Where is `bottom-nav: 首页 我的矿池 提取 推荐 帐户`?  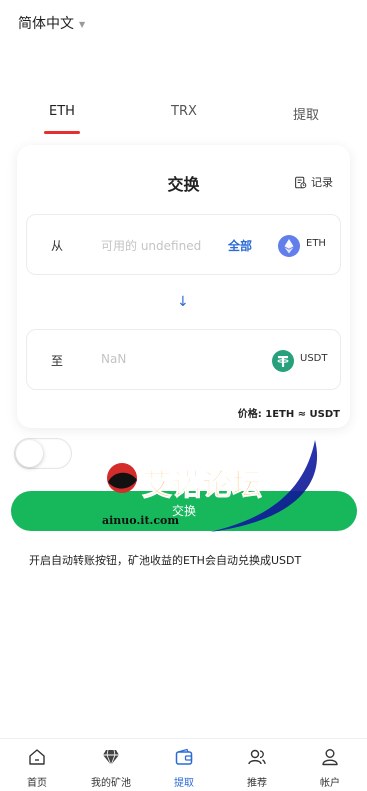 bottom-nav: 首页 我的矿池 提取 推荐 帐户 is located at coordinates (183, 764).